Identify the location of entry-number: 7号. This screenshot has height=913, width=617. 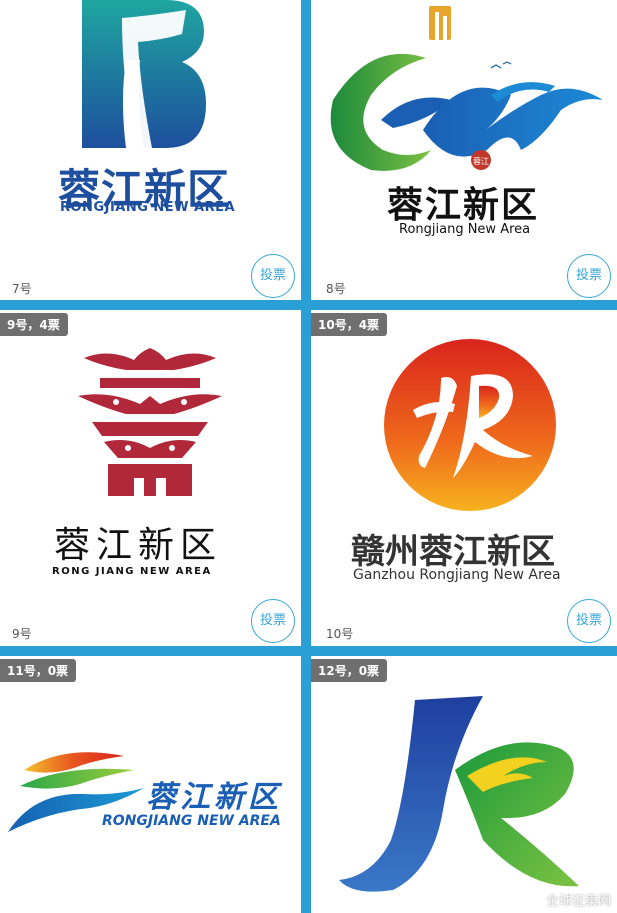
(22, 289).